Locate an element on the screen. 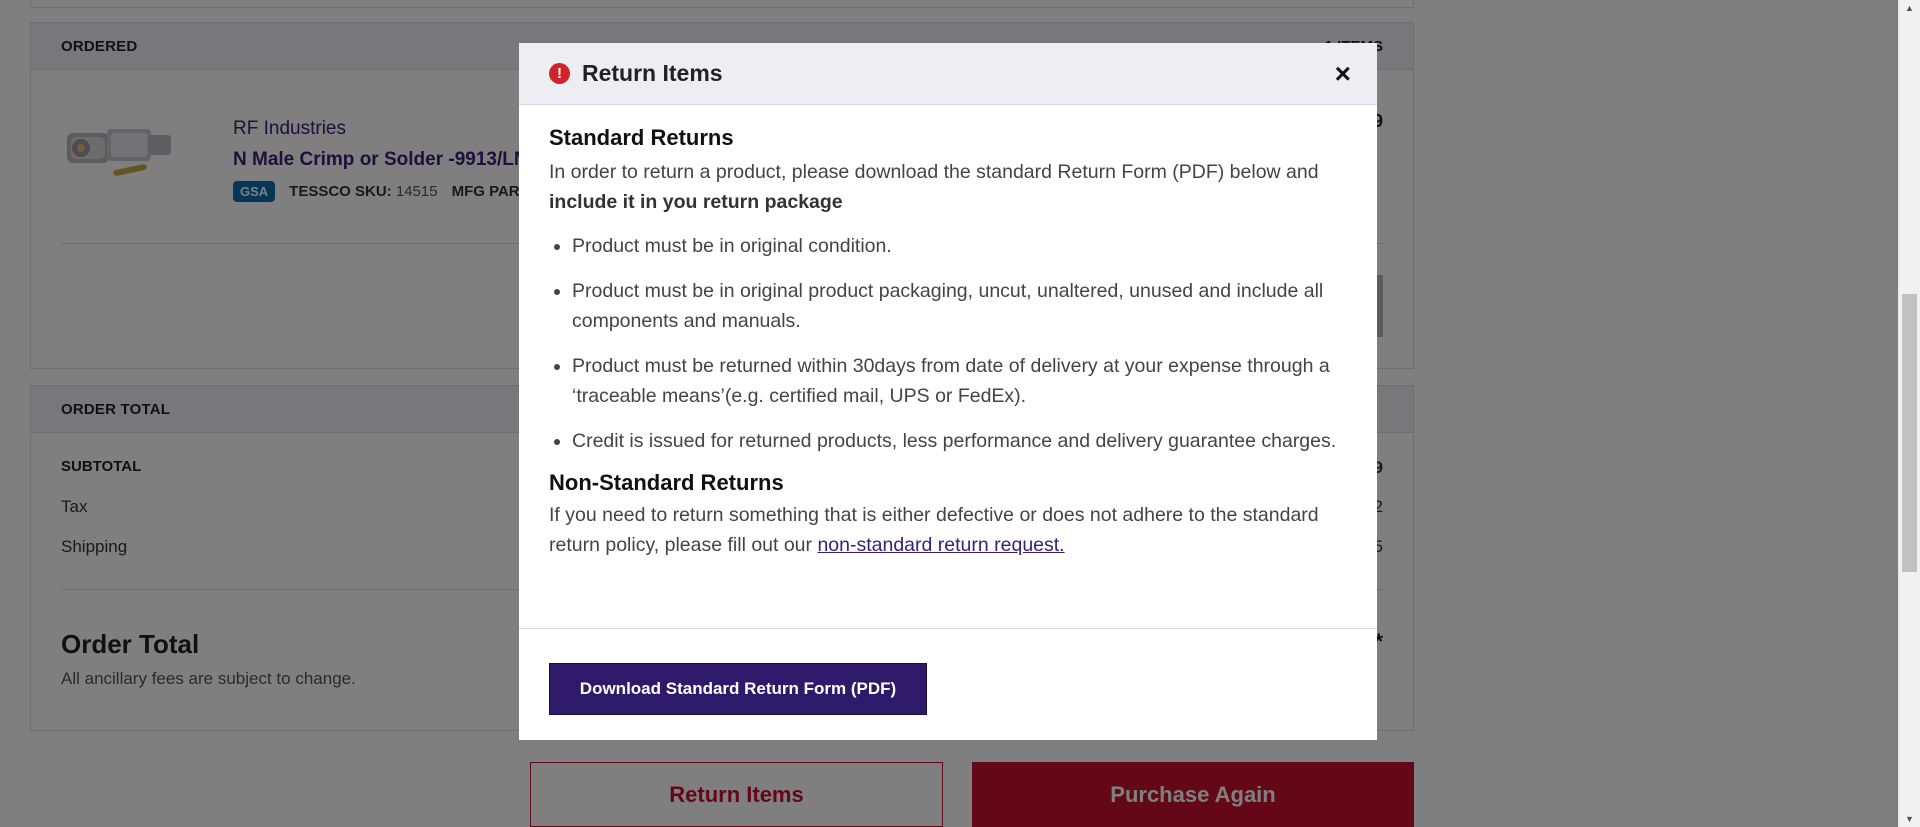  nonstandard-return-link: non-standard return request. is located at coordinates (940, 545).